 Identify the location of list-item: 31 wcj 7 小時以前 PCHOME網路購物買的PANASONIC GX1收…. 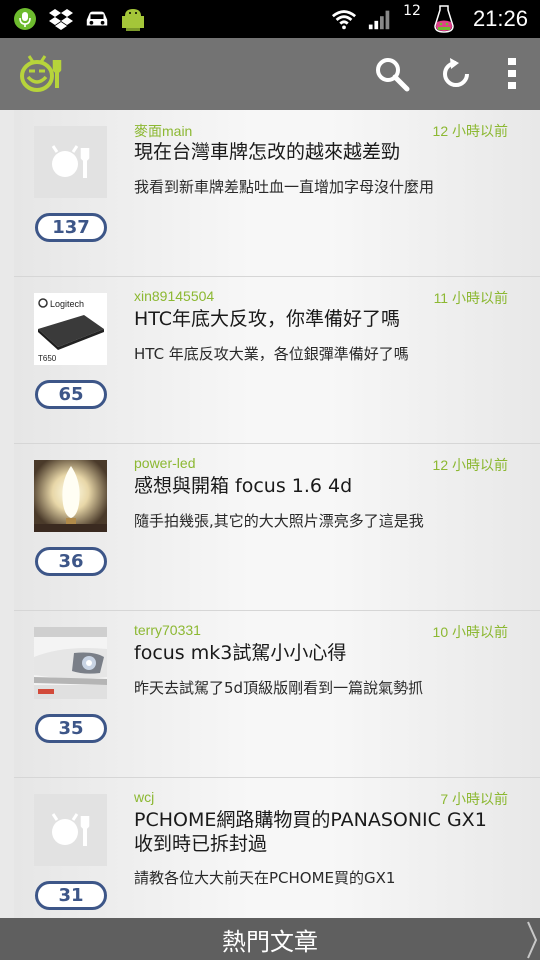
(277, 849).